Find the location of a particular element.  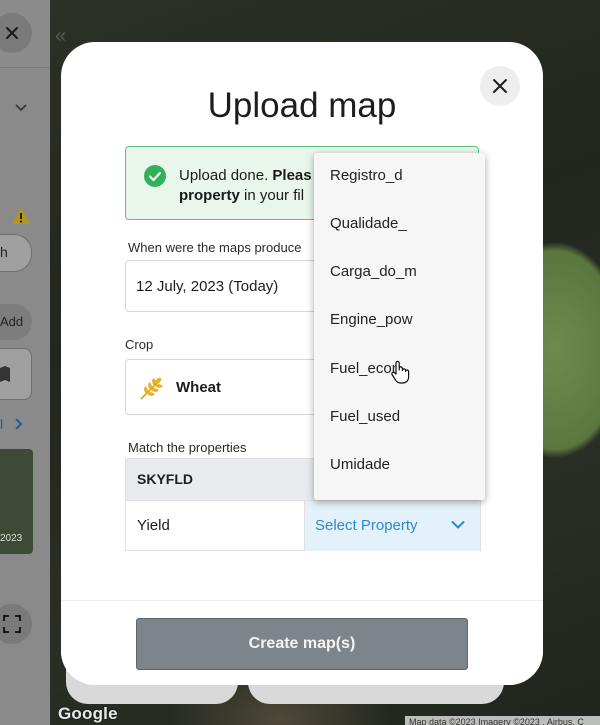

success-text-bold-2: property is located at coordinates (209, 195).